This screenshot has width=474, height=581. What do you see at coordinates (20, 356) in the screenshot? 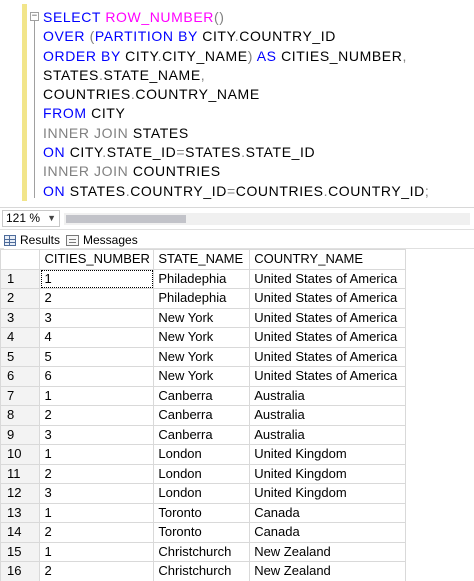
I see `row-number-cell: 5` at bounding box center [20, 356].